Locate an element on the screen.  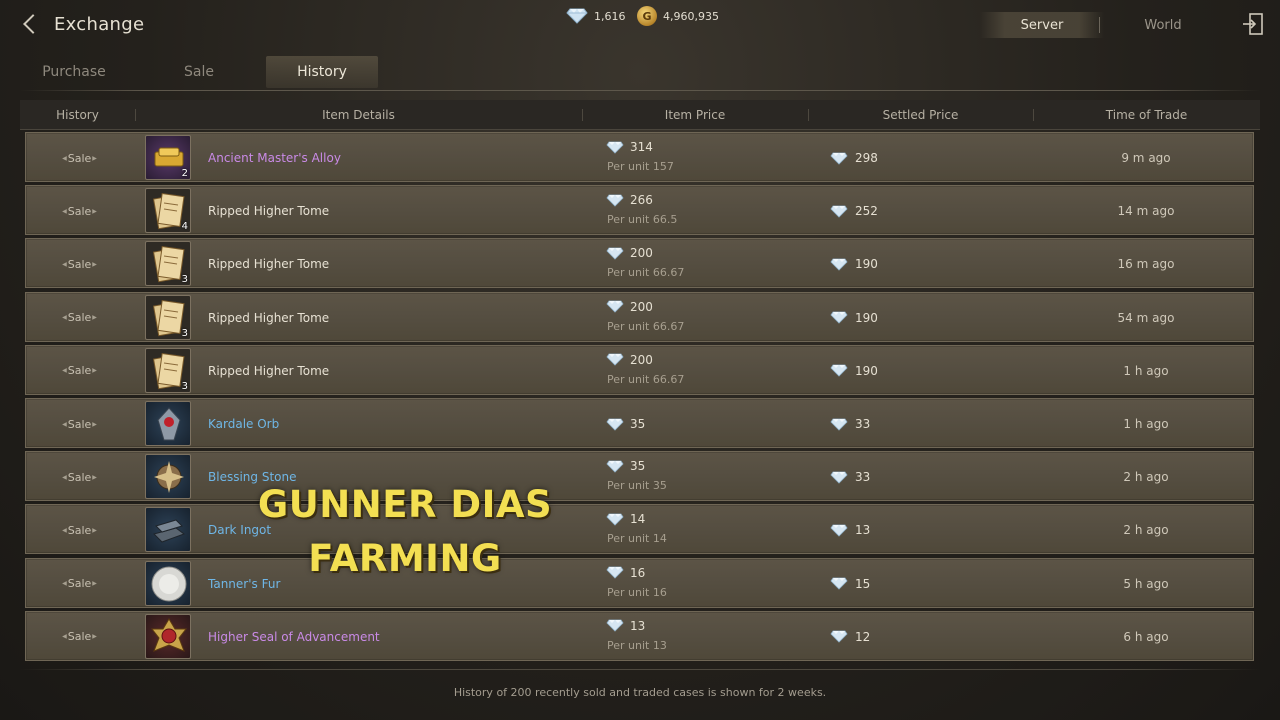
gold-count: 4,960,935 is located at coordinates (691, 16).